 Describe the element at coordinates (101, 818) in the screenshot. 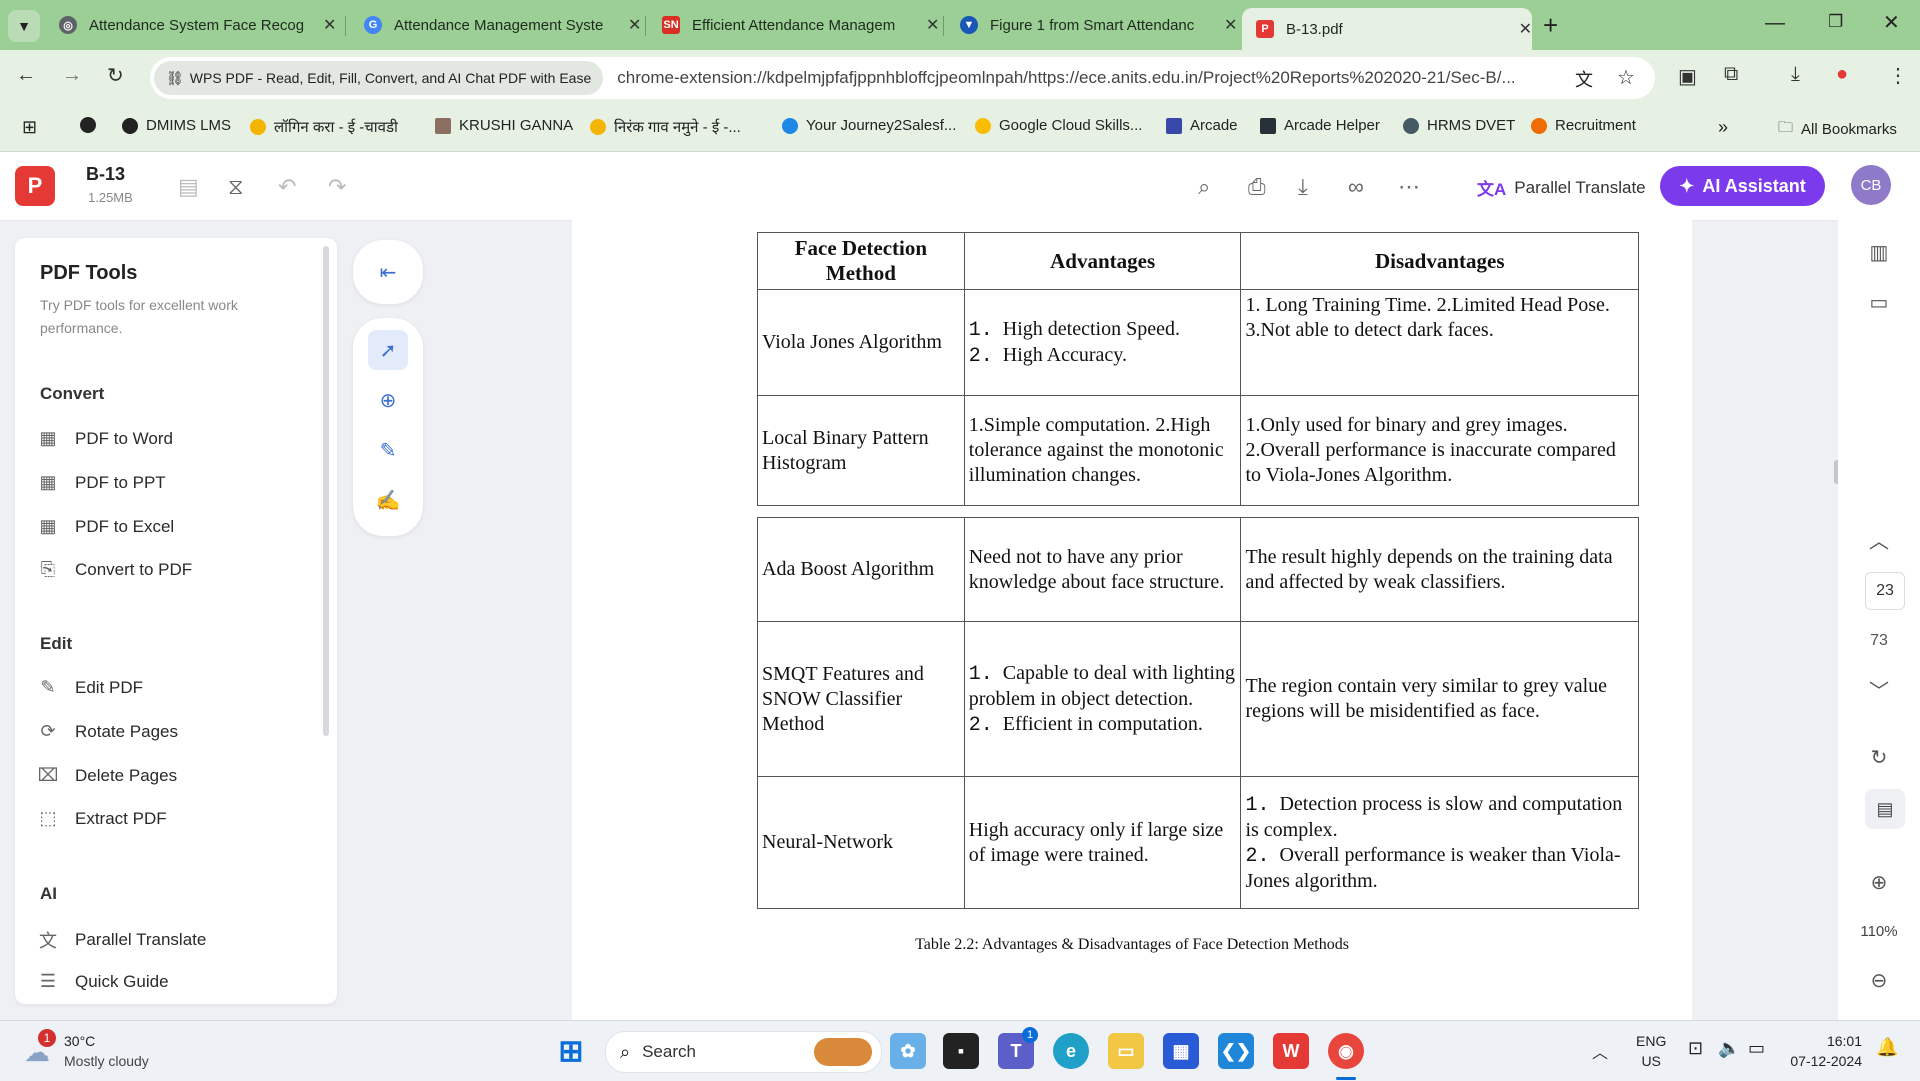

I see `extract-pdf-item: ⬚ Extract PDF` at that location.